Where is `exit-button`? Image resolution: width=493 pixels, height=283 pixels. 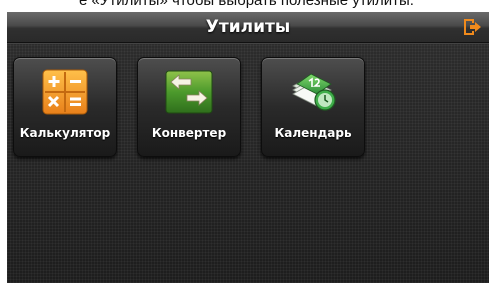 exit-button is located at coordinates (472, 27).